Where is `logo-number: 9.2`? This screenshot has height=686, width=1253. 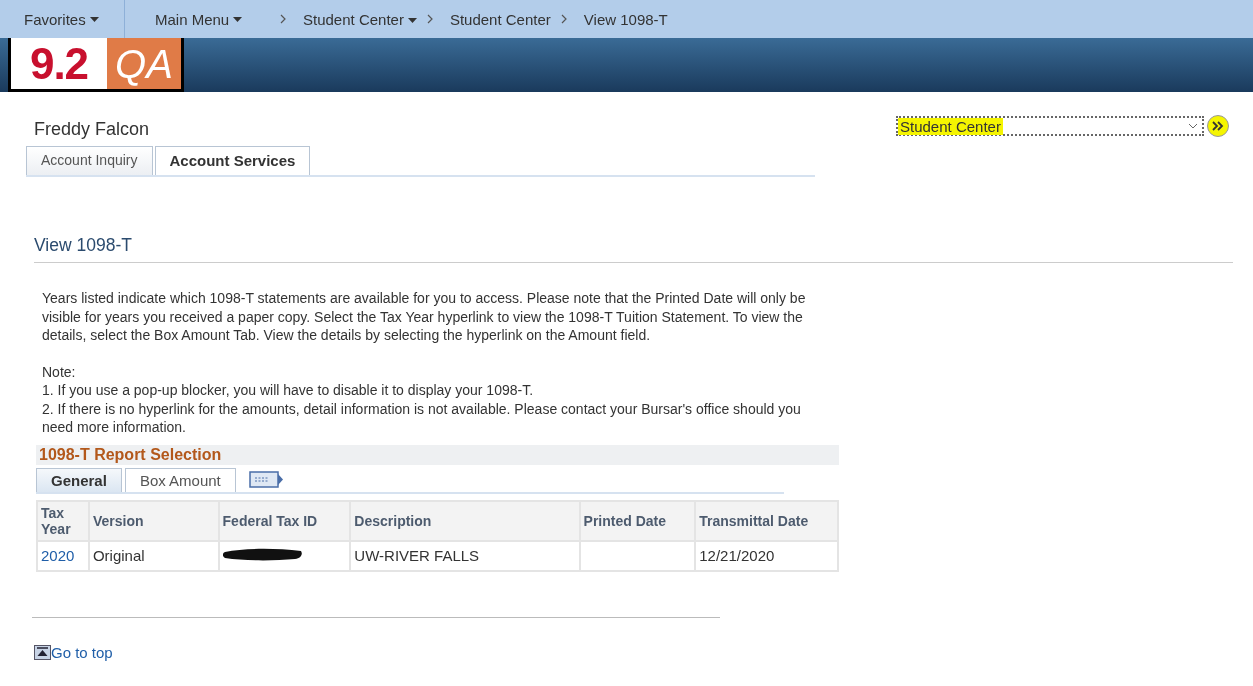
logo-number: 9.2 is located at coordinates (59, 63).